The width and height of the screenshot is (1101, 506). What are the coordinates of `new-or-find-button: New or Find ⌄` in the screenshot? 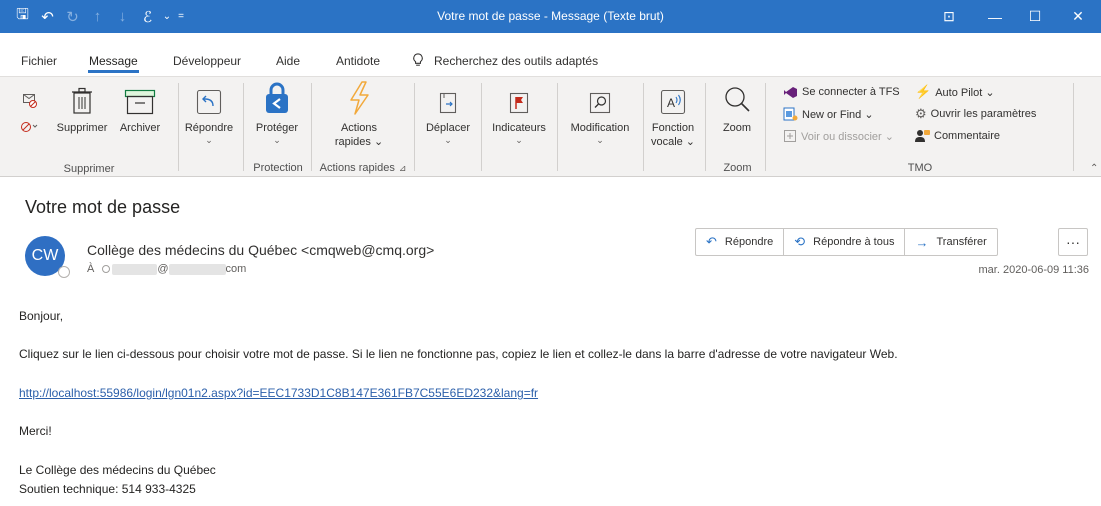 It's located at (828, 114).